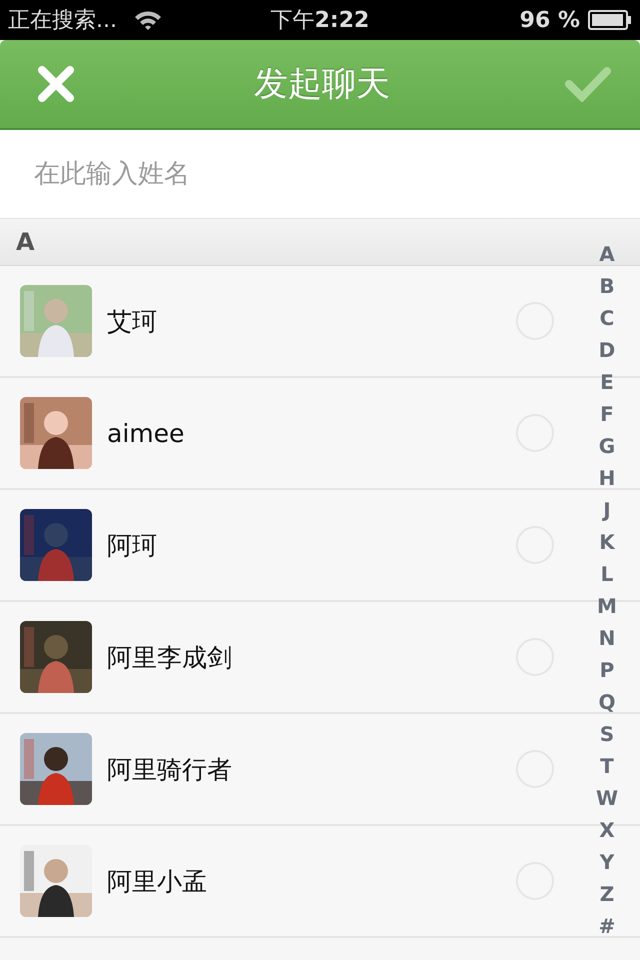 The width and height of the screenshot is (640, 960). I want to click on battery-percent: 96 %, so click(550, 20).